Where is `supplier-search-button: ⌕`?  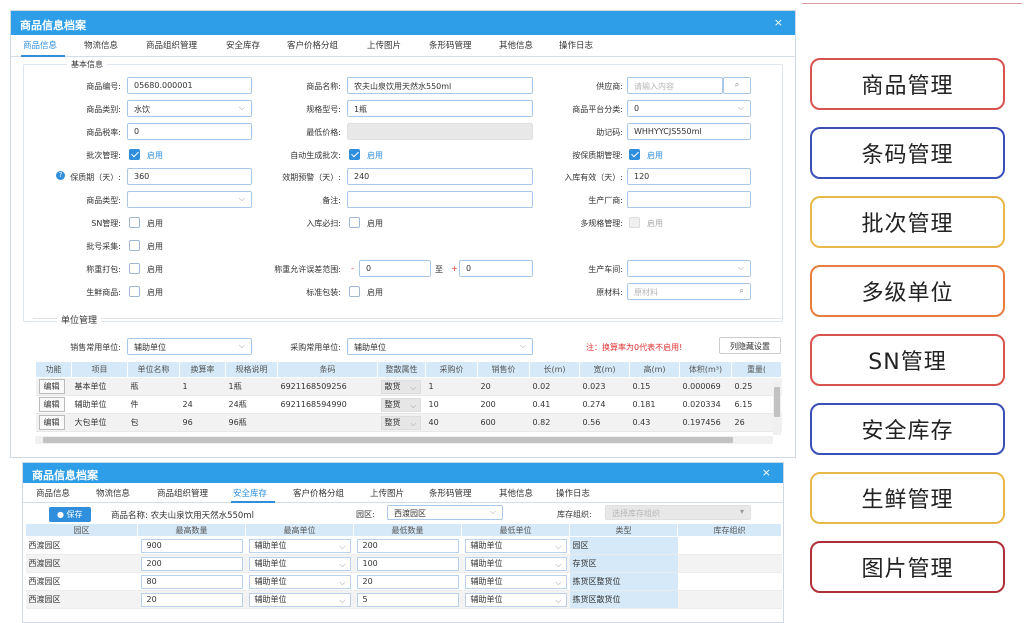
supplier-search-button: ⌕ is located at coordinates (737, 85).